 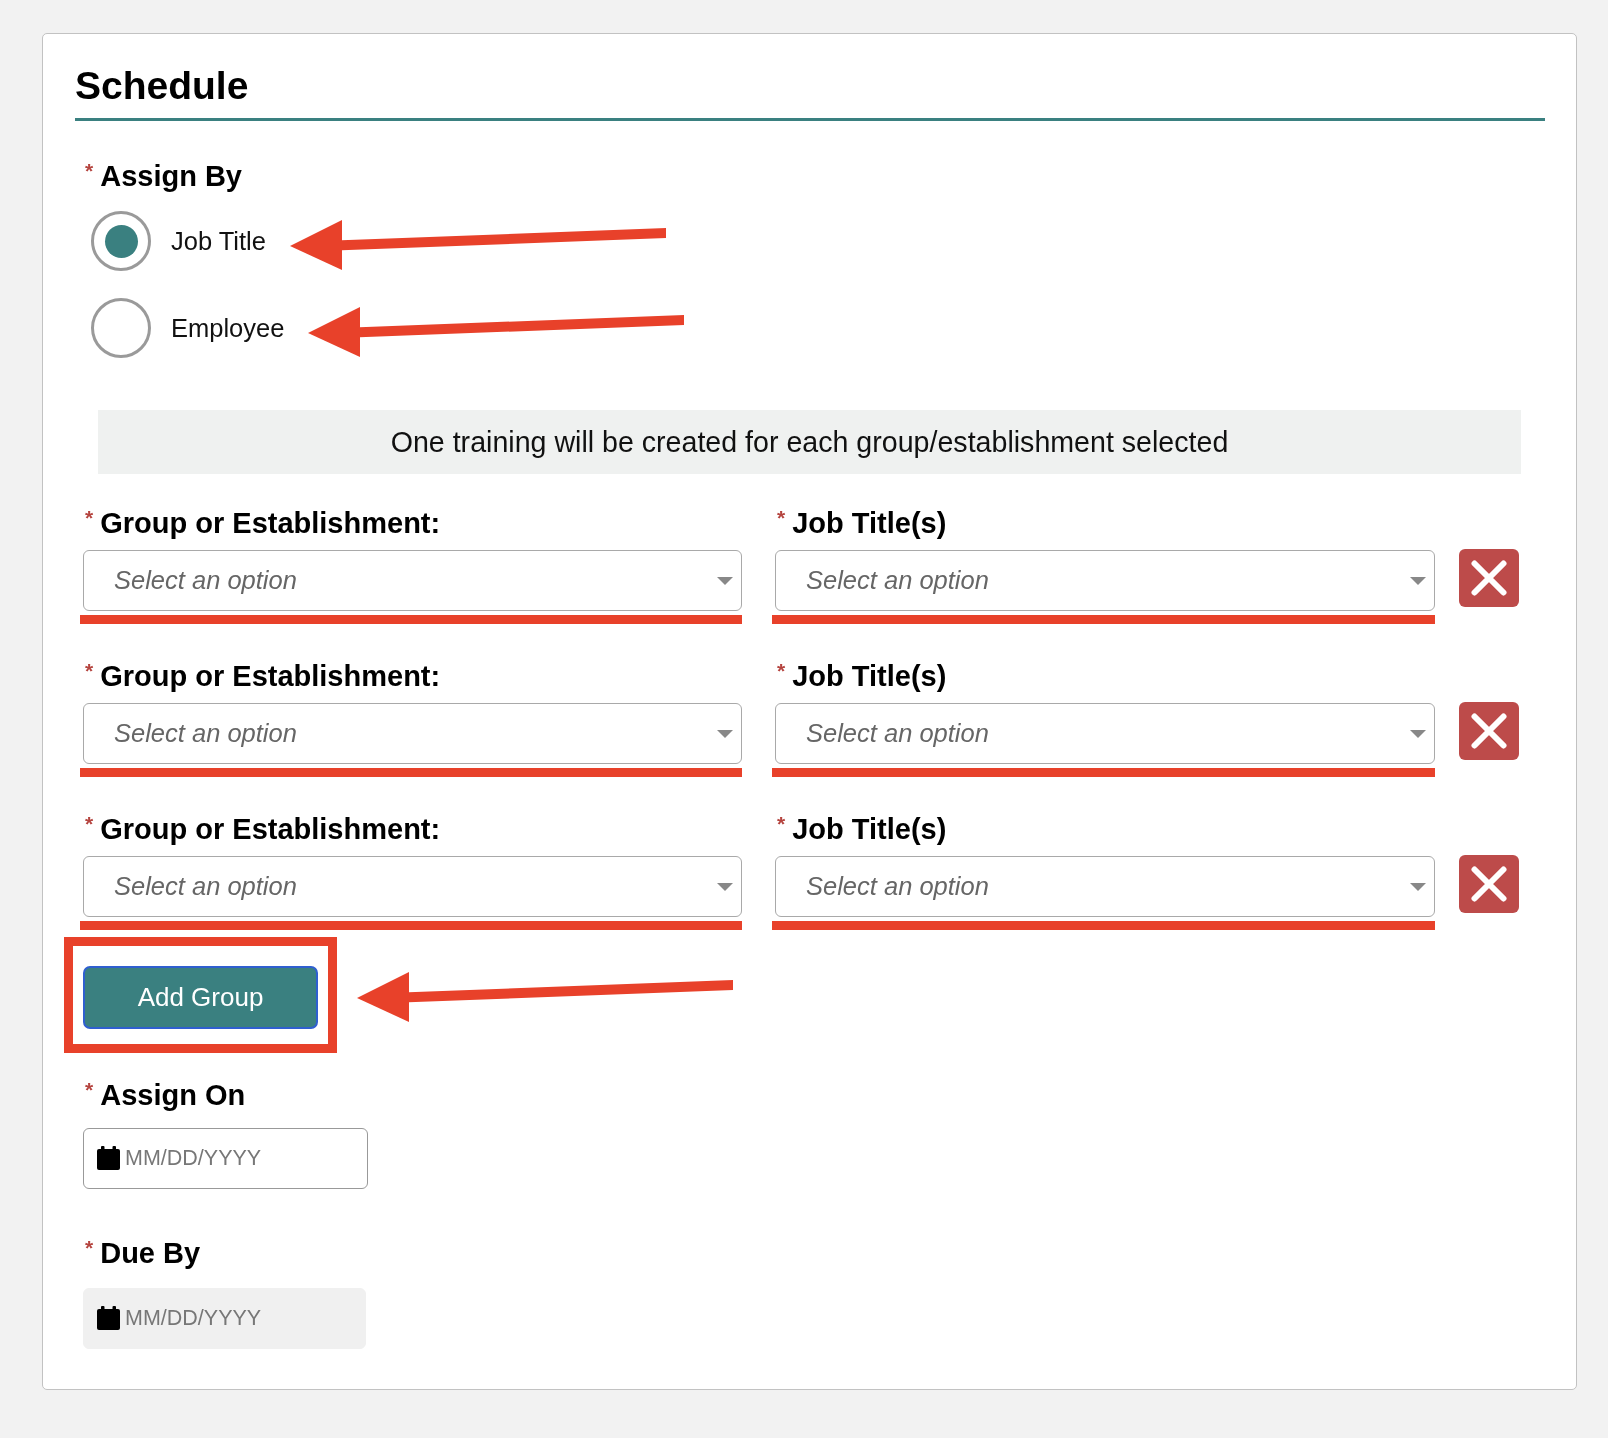 What do you see at coordinates (171, 176) in the screenshot?
I see `field-label: Assign By` at bounding box center [171, 176].